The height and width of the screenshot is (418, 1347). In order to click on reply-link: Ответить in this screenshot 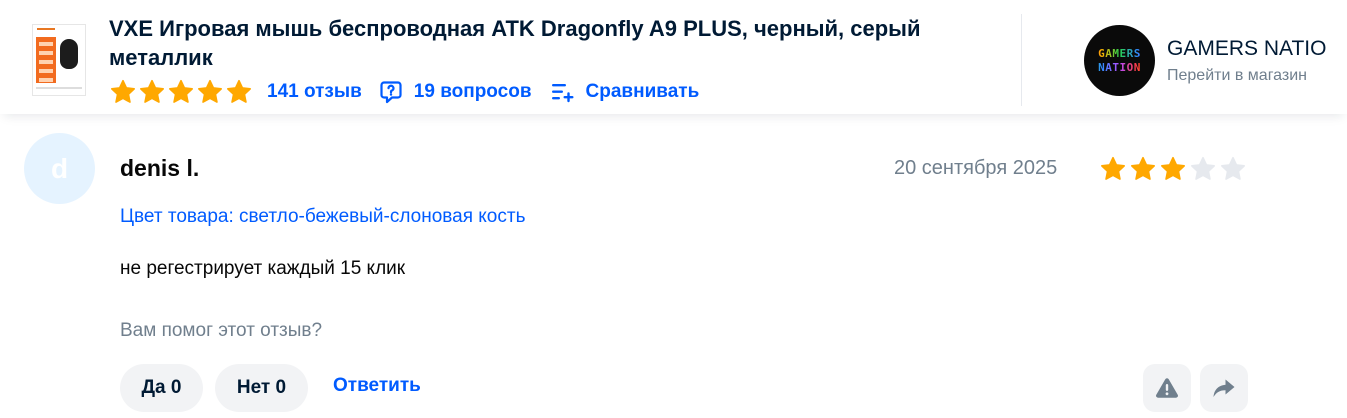, I will do `click(377, 386)`.